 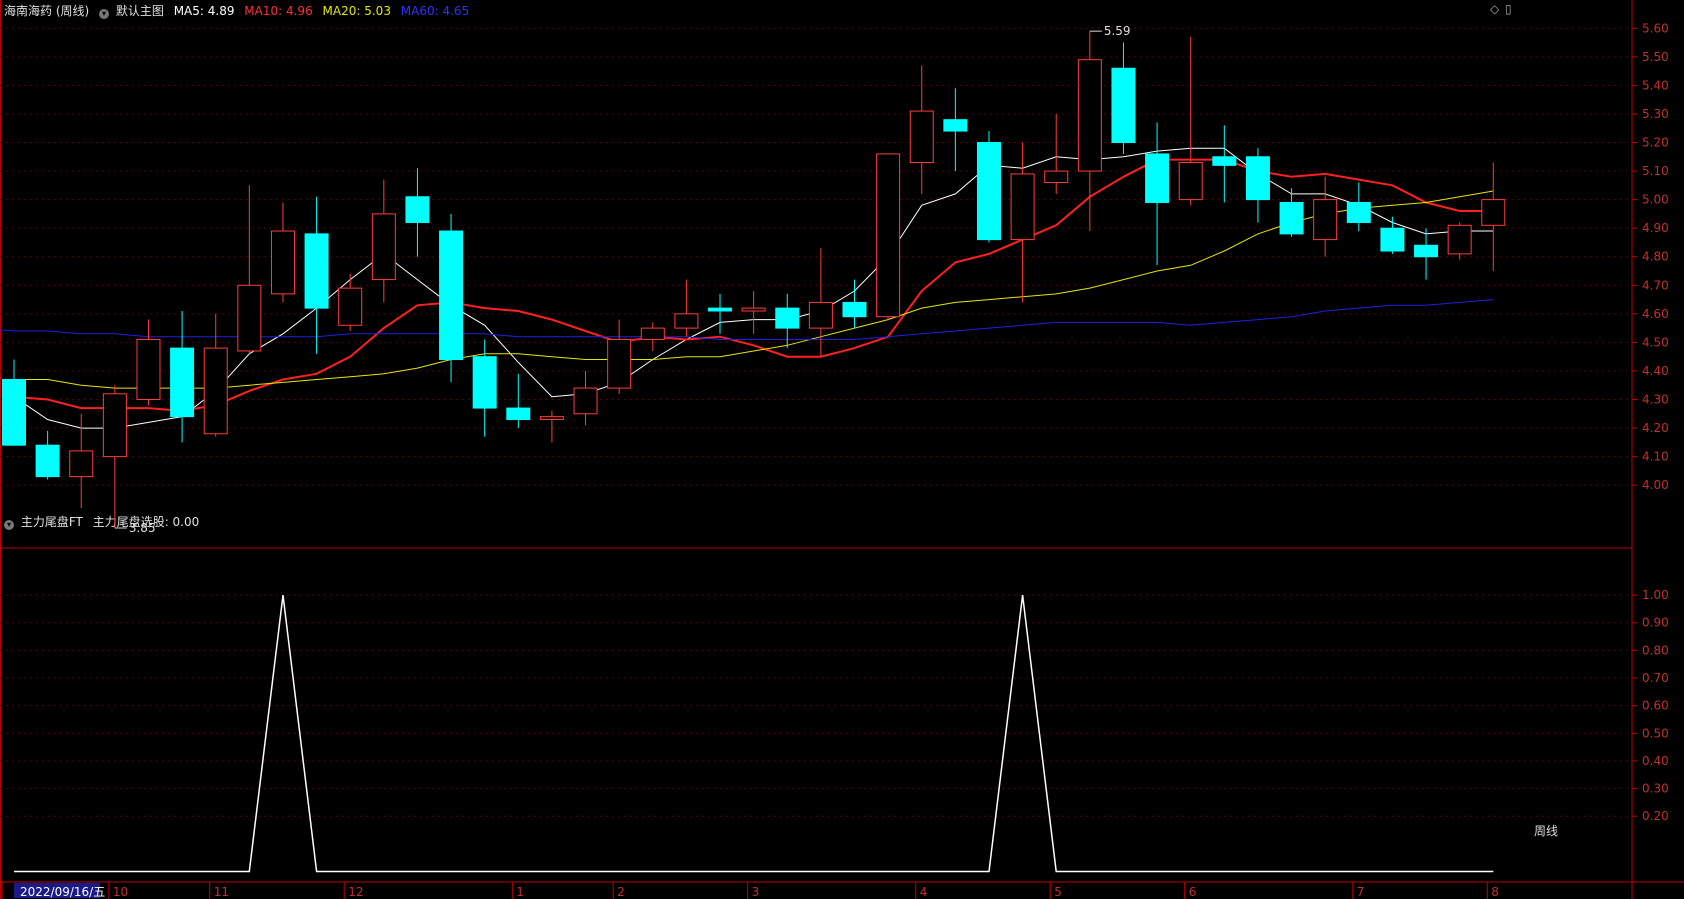 What do you see at coordinates (1655, 314) in the screenshot?
I see `price-tick-label: 4.60` at bounding box center [1655, 314].